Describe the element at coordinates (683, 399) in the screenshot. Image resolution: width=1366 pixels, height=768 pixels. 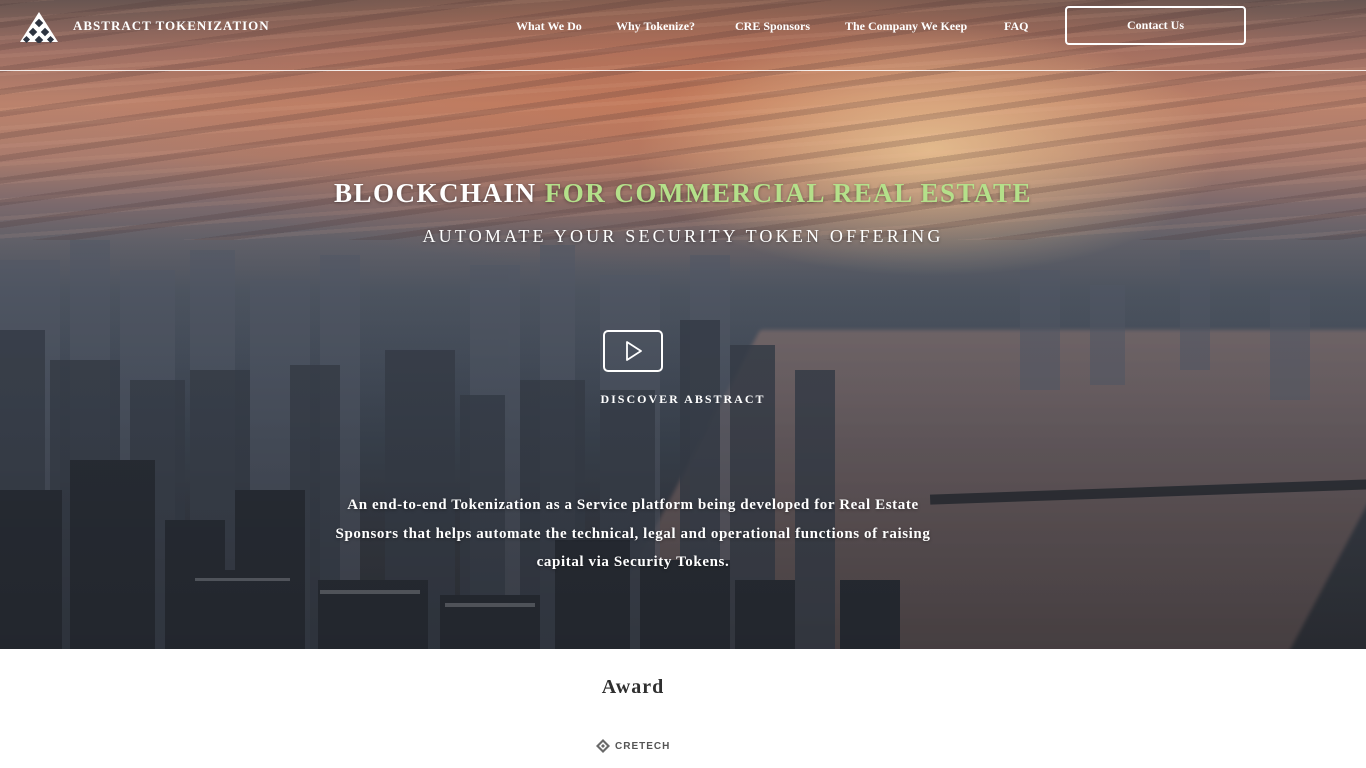
I see `discover-abstract-link: DISCOVER ABSTRACT` at that location.